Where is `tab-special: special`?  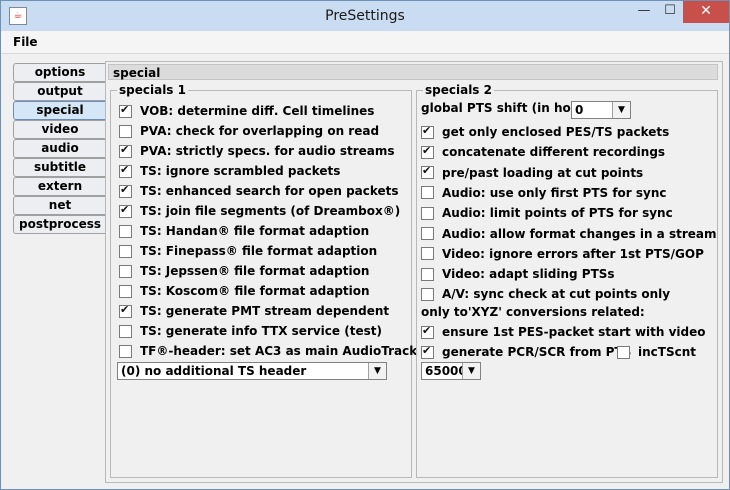
tab-special: special is located at coordinates (60, 110).